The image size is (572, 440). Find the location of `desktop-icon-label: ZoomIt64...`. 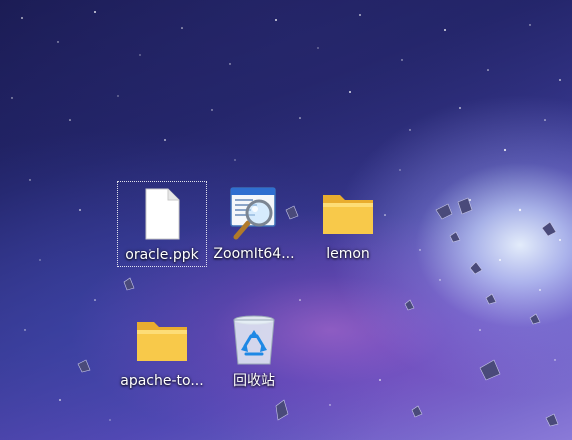

desktop-icon-label: ZoomIt64... is located at coordinates (254, 254).